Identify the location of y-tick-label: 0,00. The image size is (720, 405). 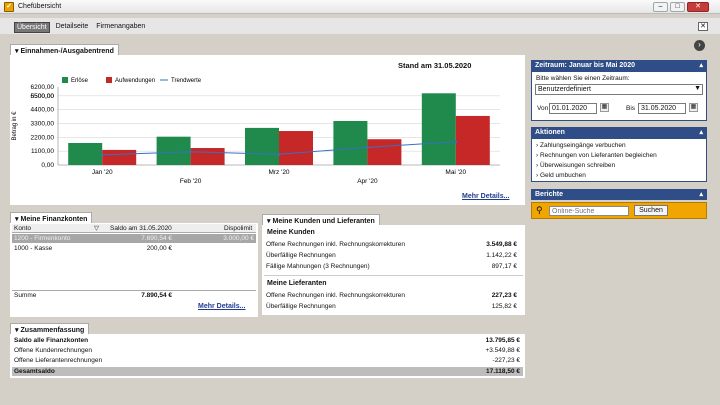
(47, 165).